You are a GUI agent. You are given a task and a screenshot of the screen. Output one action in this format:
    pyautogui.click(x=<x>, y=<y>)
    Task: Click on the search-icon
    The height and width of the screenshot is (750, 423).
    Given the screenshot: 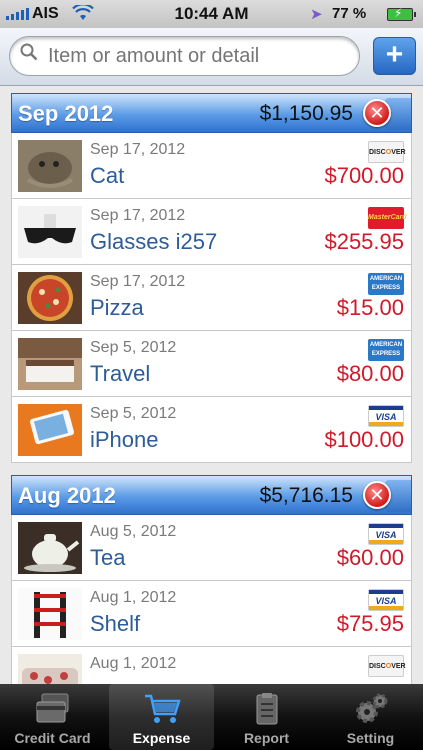 What is the action you would take?
    pyautogui.click(x=29, y=52)
    